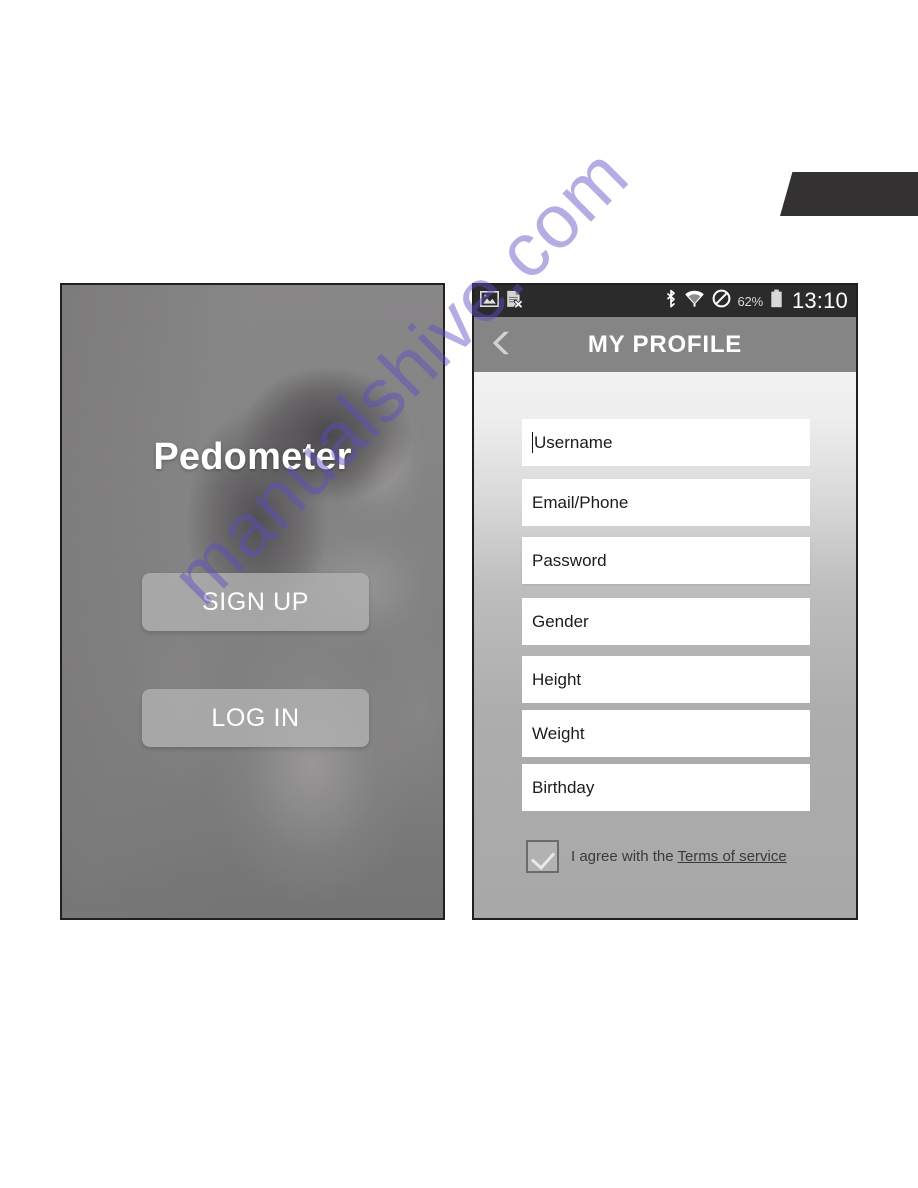 The height and width of the screenshot is (1188, 918). I want to click on battery-percent-label: 62%, so click(750, 301).